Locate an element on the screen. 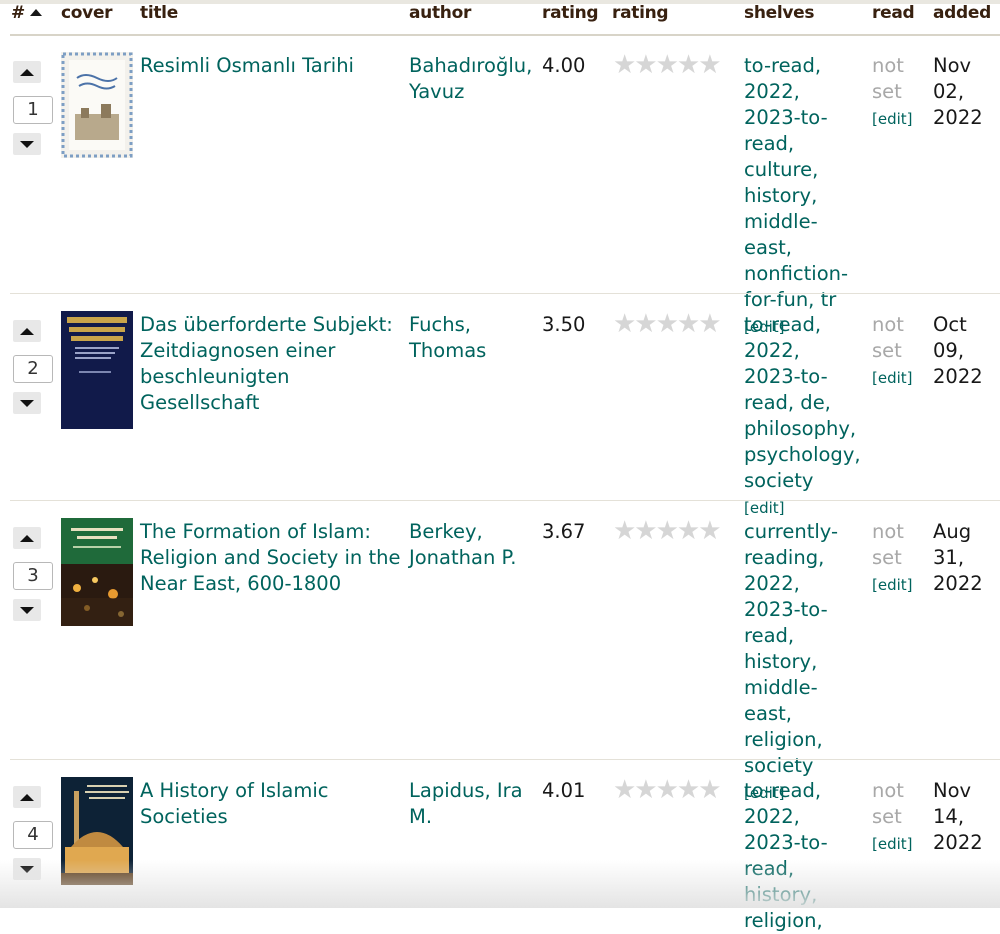 The image size is (1000, 934). column-header-author: author is located at coordinates (440, 13).